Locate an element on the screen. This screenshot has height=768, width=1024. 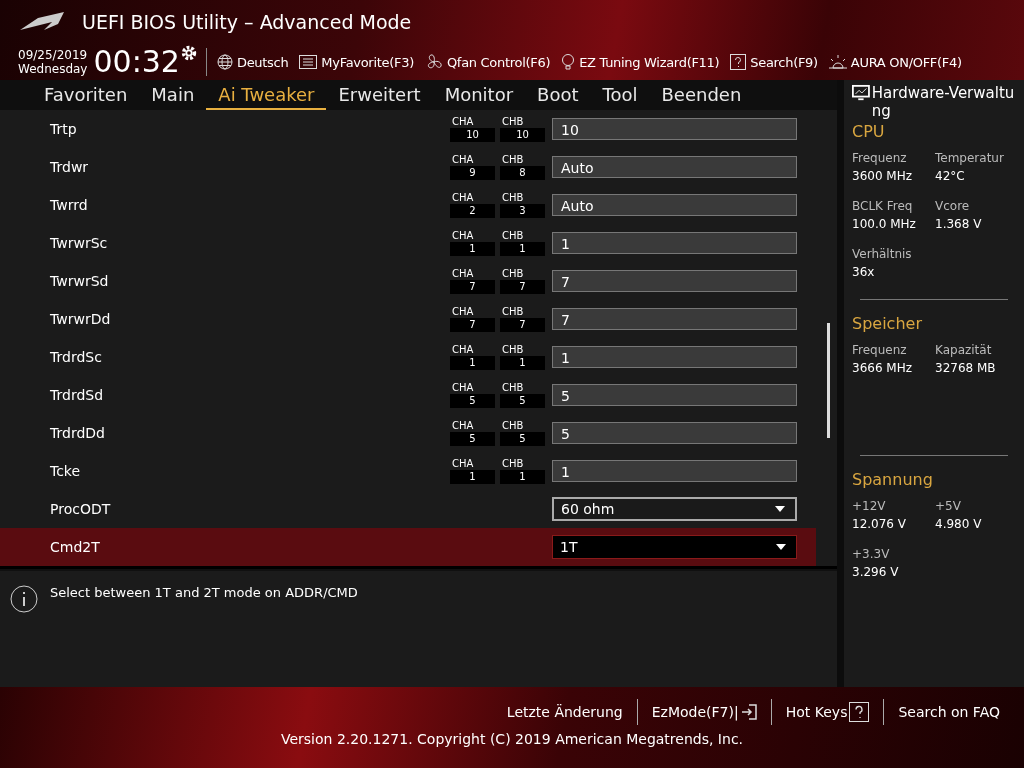
setting-row: TwrwrSd CHA 7 CHB 7 7 is located at coordinates (408, 281).